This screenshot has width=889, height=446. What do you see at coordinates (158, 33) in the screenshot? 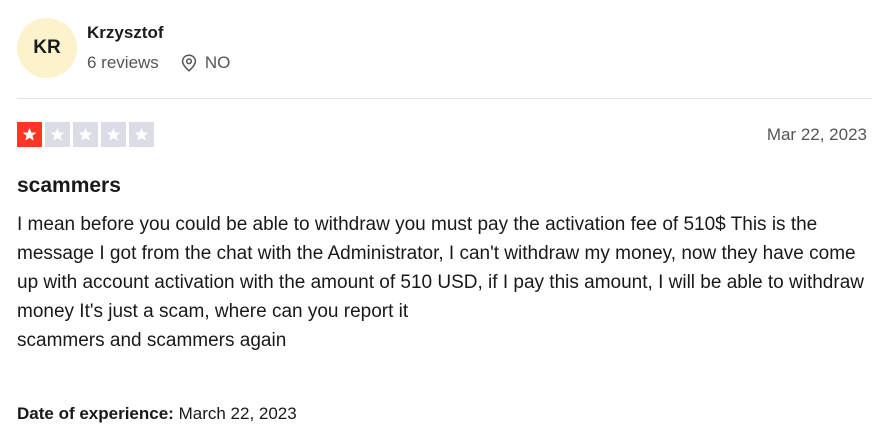
I see `reviewer-name: Krzysztof` at bounding box center [158, 33].